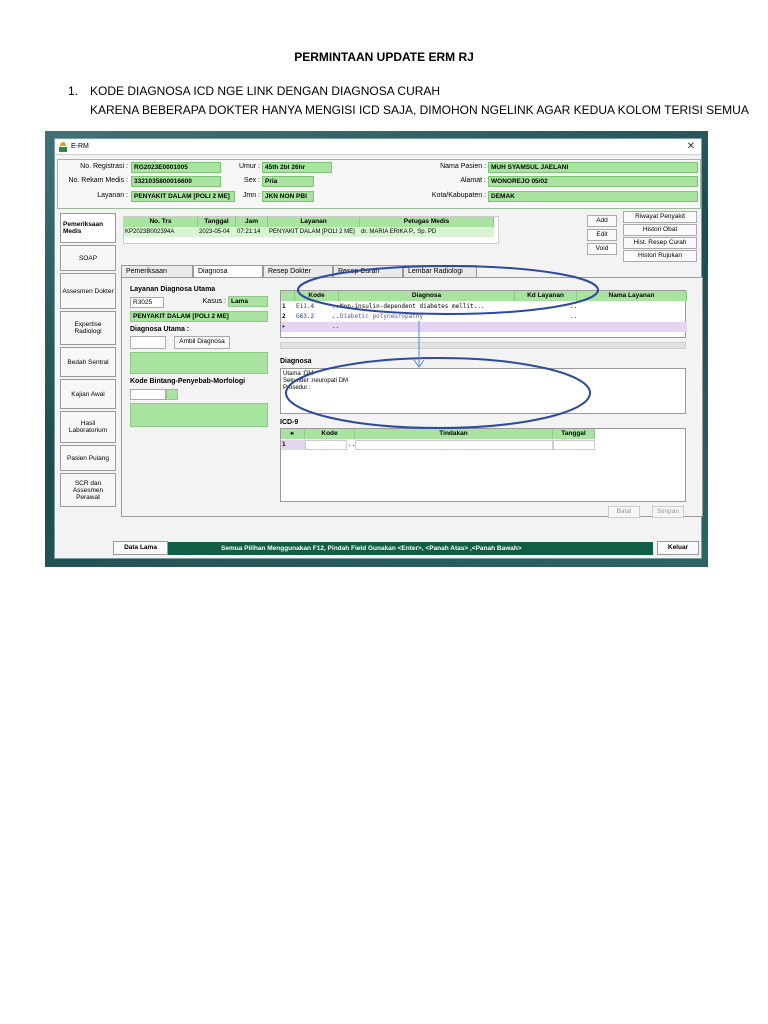 This screenshot has height=1024, width=768. I want to click on user-icon, so click(63, 146).